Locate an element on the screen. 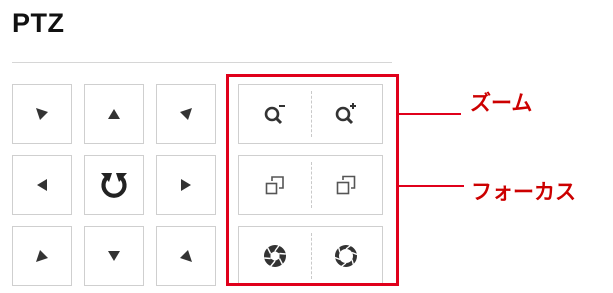  pan-up-right-button is located at coordinates (186, 114).